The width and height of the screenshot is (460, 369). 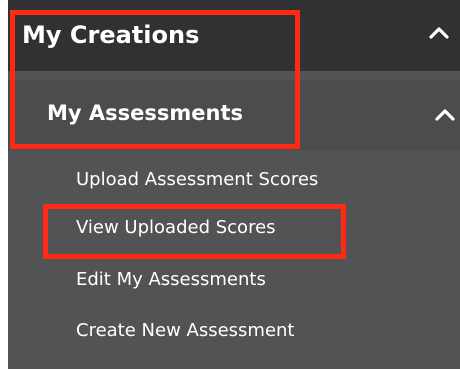 I want to click on menu-item-edit-my-assessments: Edit My Assessments, so click(x=171, y=280).